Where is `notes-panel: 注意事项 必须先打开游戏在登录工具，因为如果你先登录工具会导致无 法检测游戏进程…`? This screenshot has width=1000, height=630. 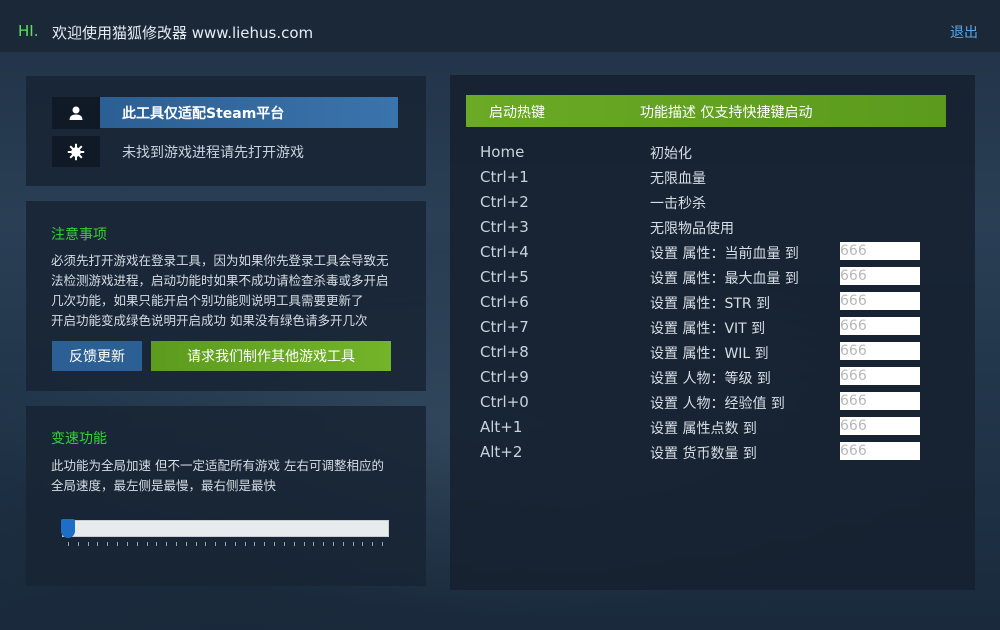
notes-panel: 注意事项 必须先打开游戏在登录工具，因为如果你先登录工具会导致无 法检测游戏进程… is located at coordinates (226, 296).